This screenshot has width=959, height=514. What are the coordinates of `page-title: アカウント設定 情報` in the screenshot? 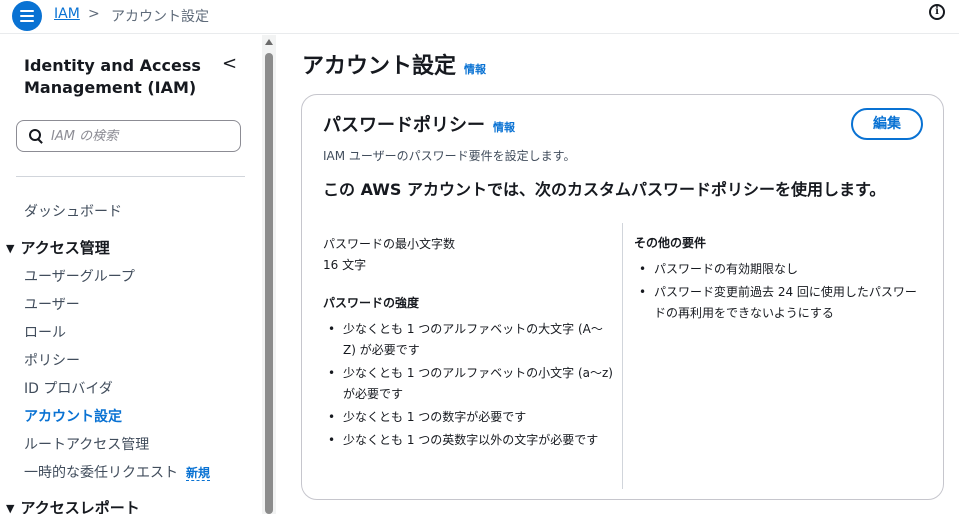 It's located at (394, 64).